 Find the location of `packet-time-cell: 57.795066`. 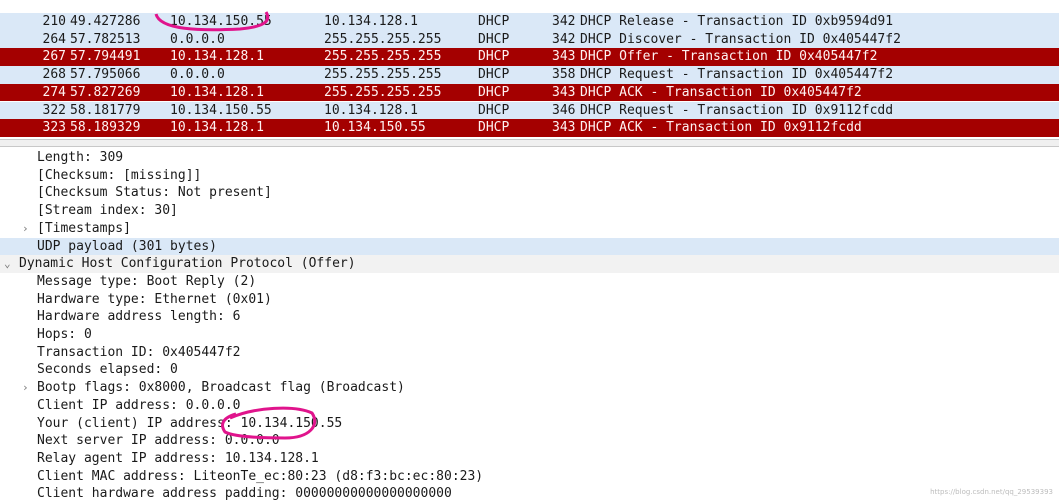

packet-time-cell: 57.795066 is located at coordinates (105, 75).